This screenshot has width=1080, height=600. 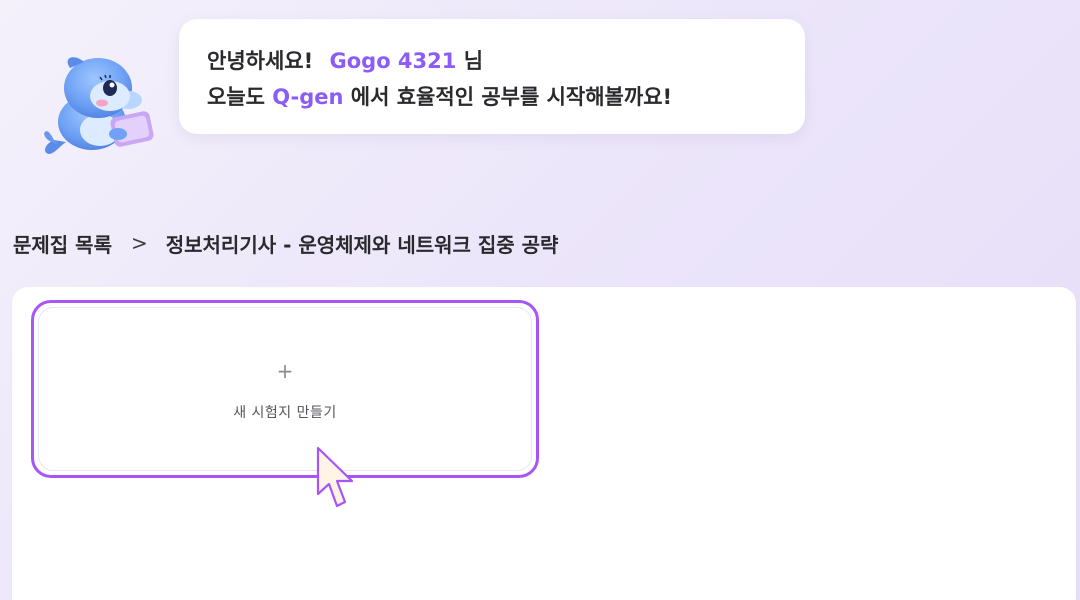 I want to click on greeting-prefix: 오늘도, so click(x=236, y=97).